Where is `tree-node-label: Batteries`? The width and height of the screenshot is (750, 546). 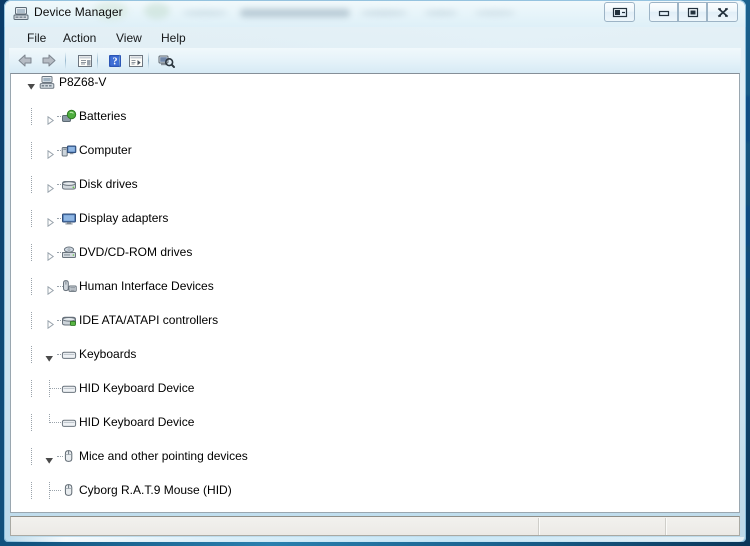 tree-node-label: Batteries is located at coordinates (103, 116).